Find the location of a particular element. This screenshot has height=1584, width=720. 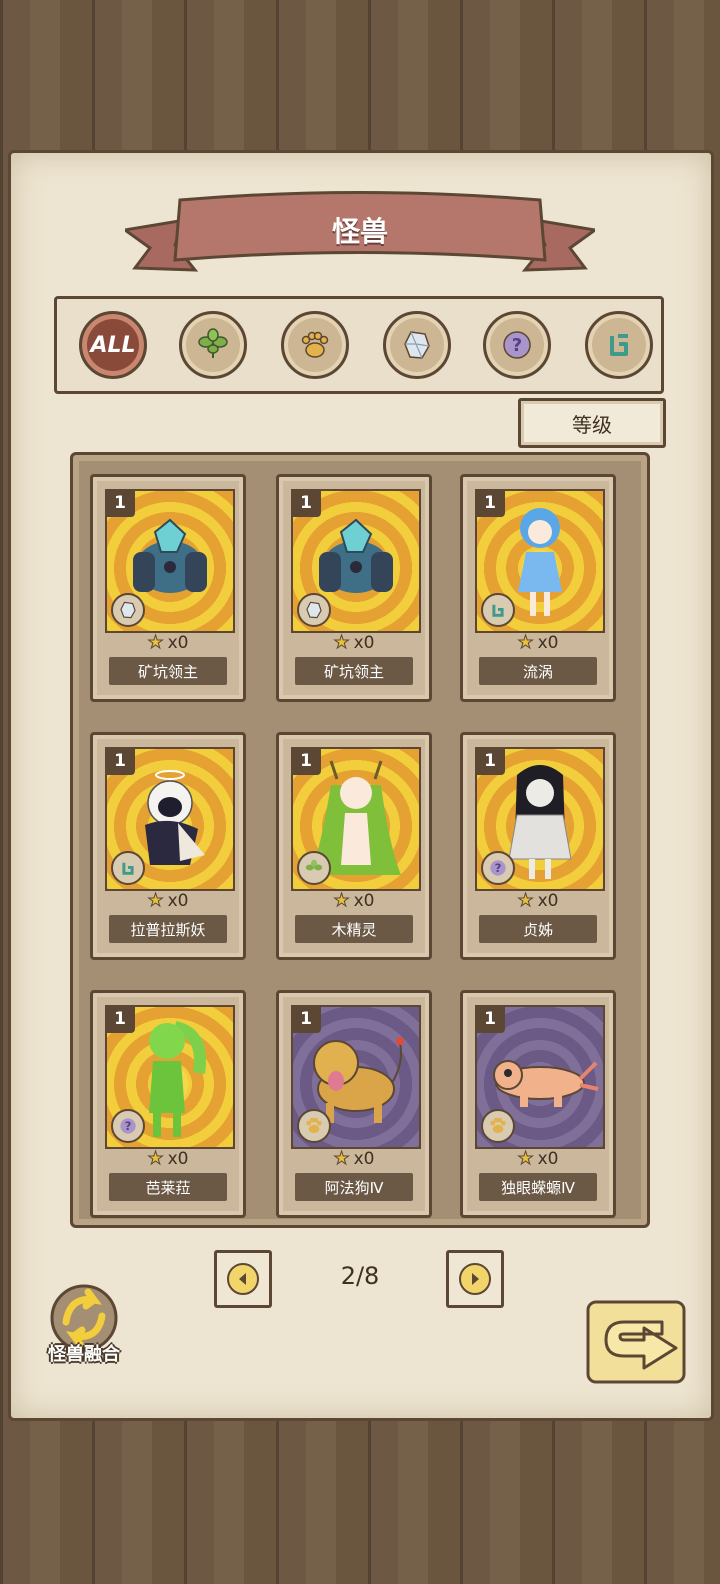

monster-name: 拉普拉斯妖 is located at coordinates (168, 929).